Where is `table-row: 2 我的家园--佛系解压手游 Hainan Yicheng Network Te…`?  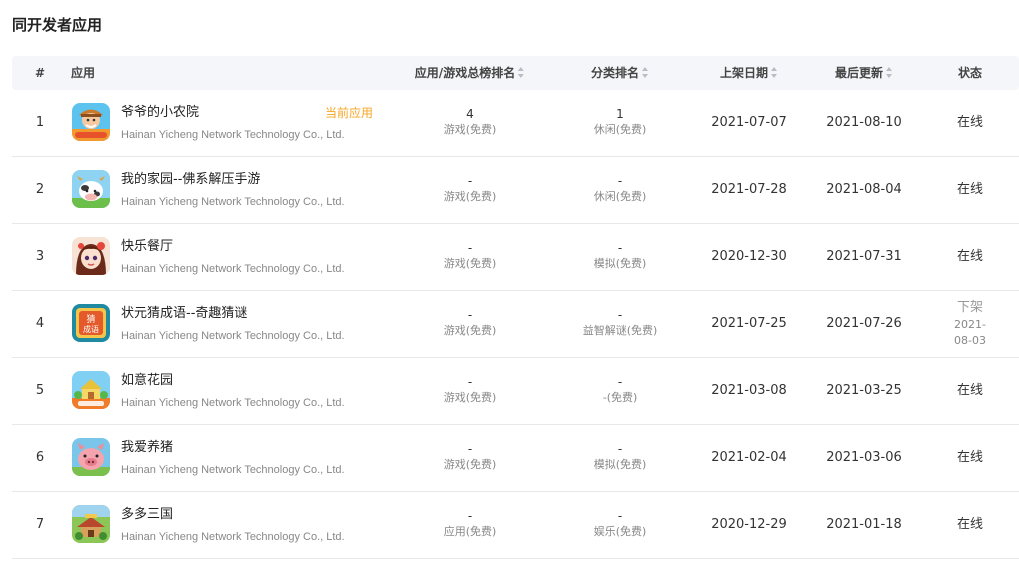
table-row: 2 我的家园--佛系解压手游 Hainan Yicheng Network Te… is located at coordinates (515, 190).